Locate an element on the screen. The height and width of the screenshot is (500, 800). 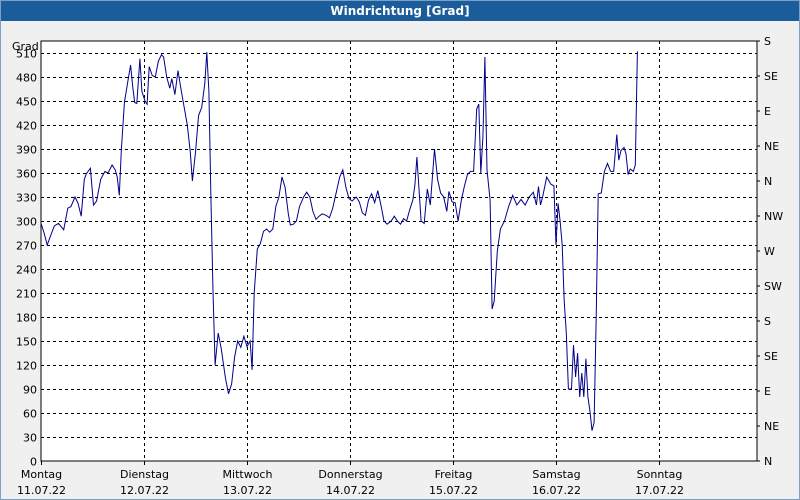
x-tick-day: Freitag is located at coordinates (454, 474).